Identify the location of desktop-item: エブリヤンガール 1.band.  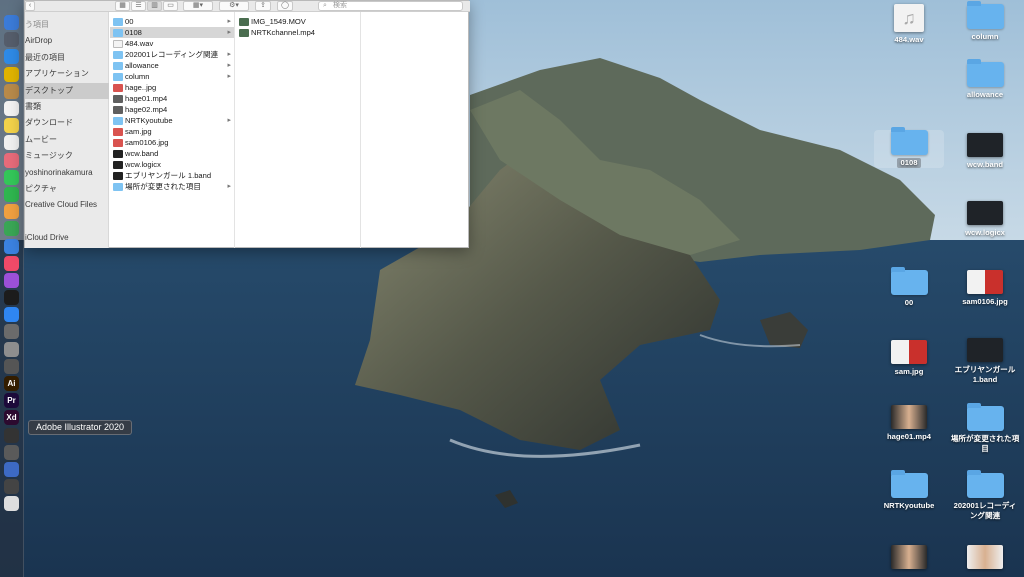
(985, 361).